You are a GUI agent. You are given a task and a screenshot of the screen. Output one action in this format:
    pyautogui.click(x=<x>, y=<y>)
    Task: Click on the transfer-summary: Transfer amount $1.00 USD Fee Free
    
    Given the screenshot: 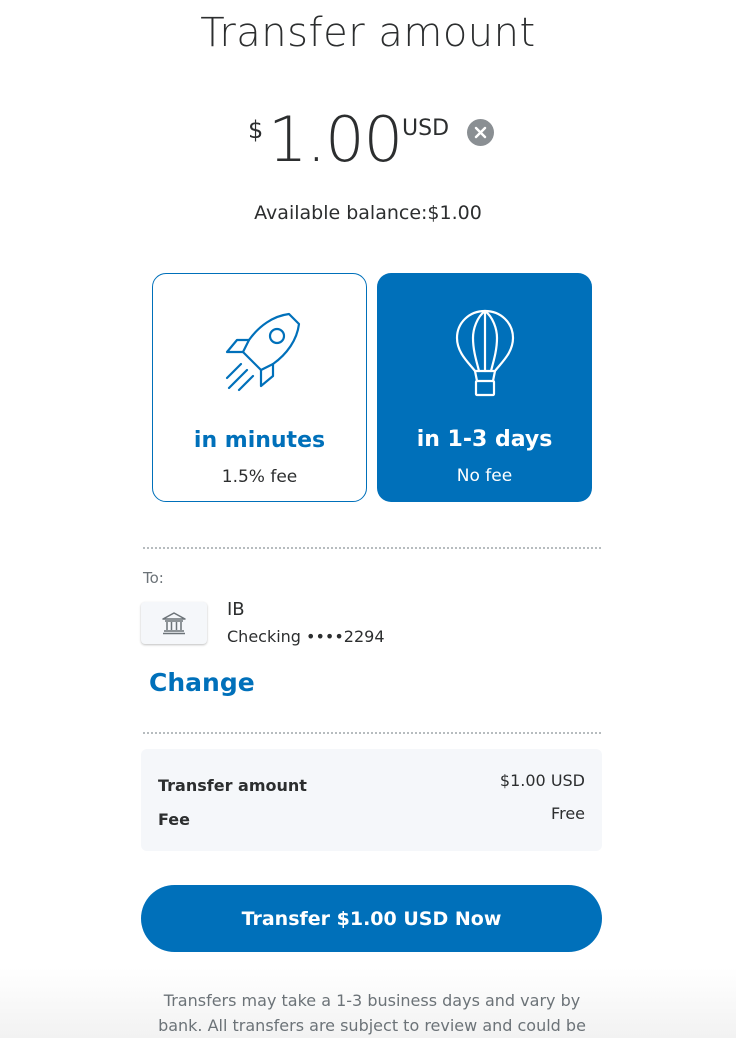 What is the action you would take?
    pyautogui.click(x=371, y=800)
    